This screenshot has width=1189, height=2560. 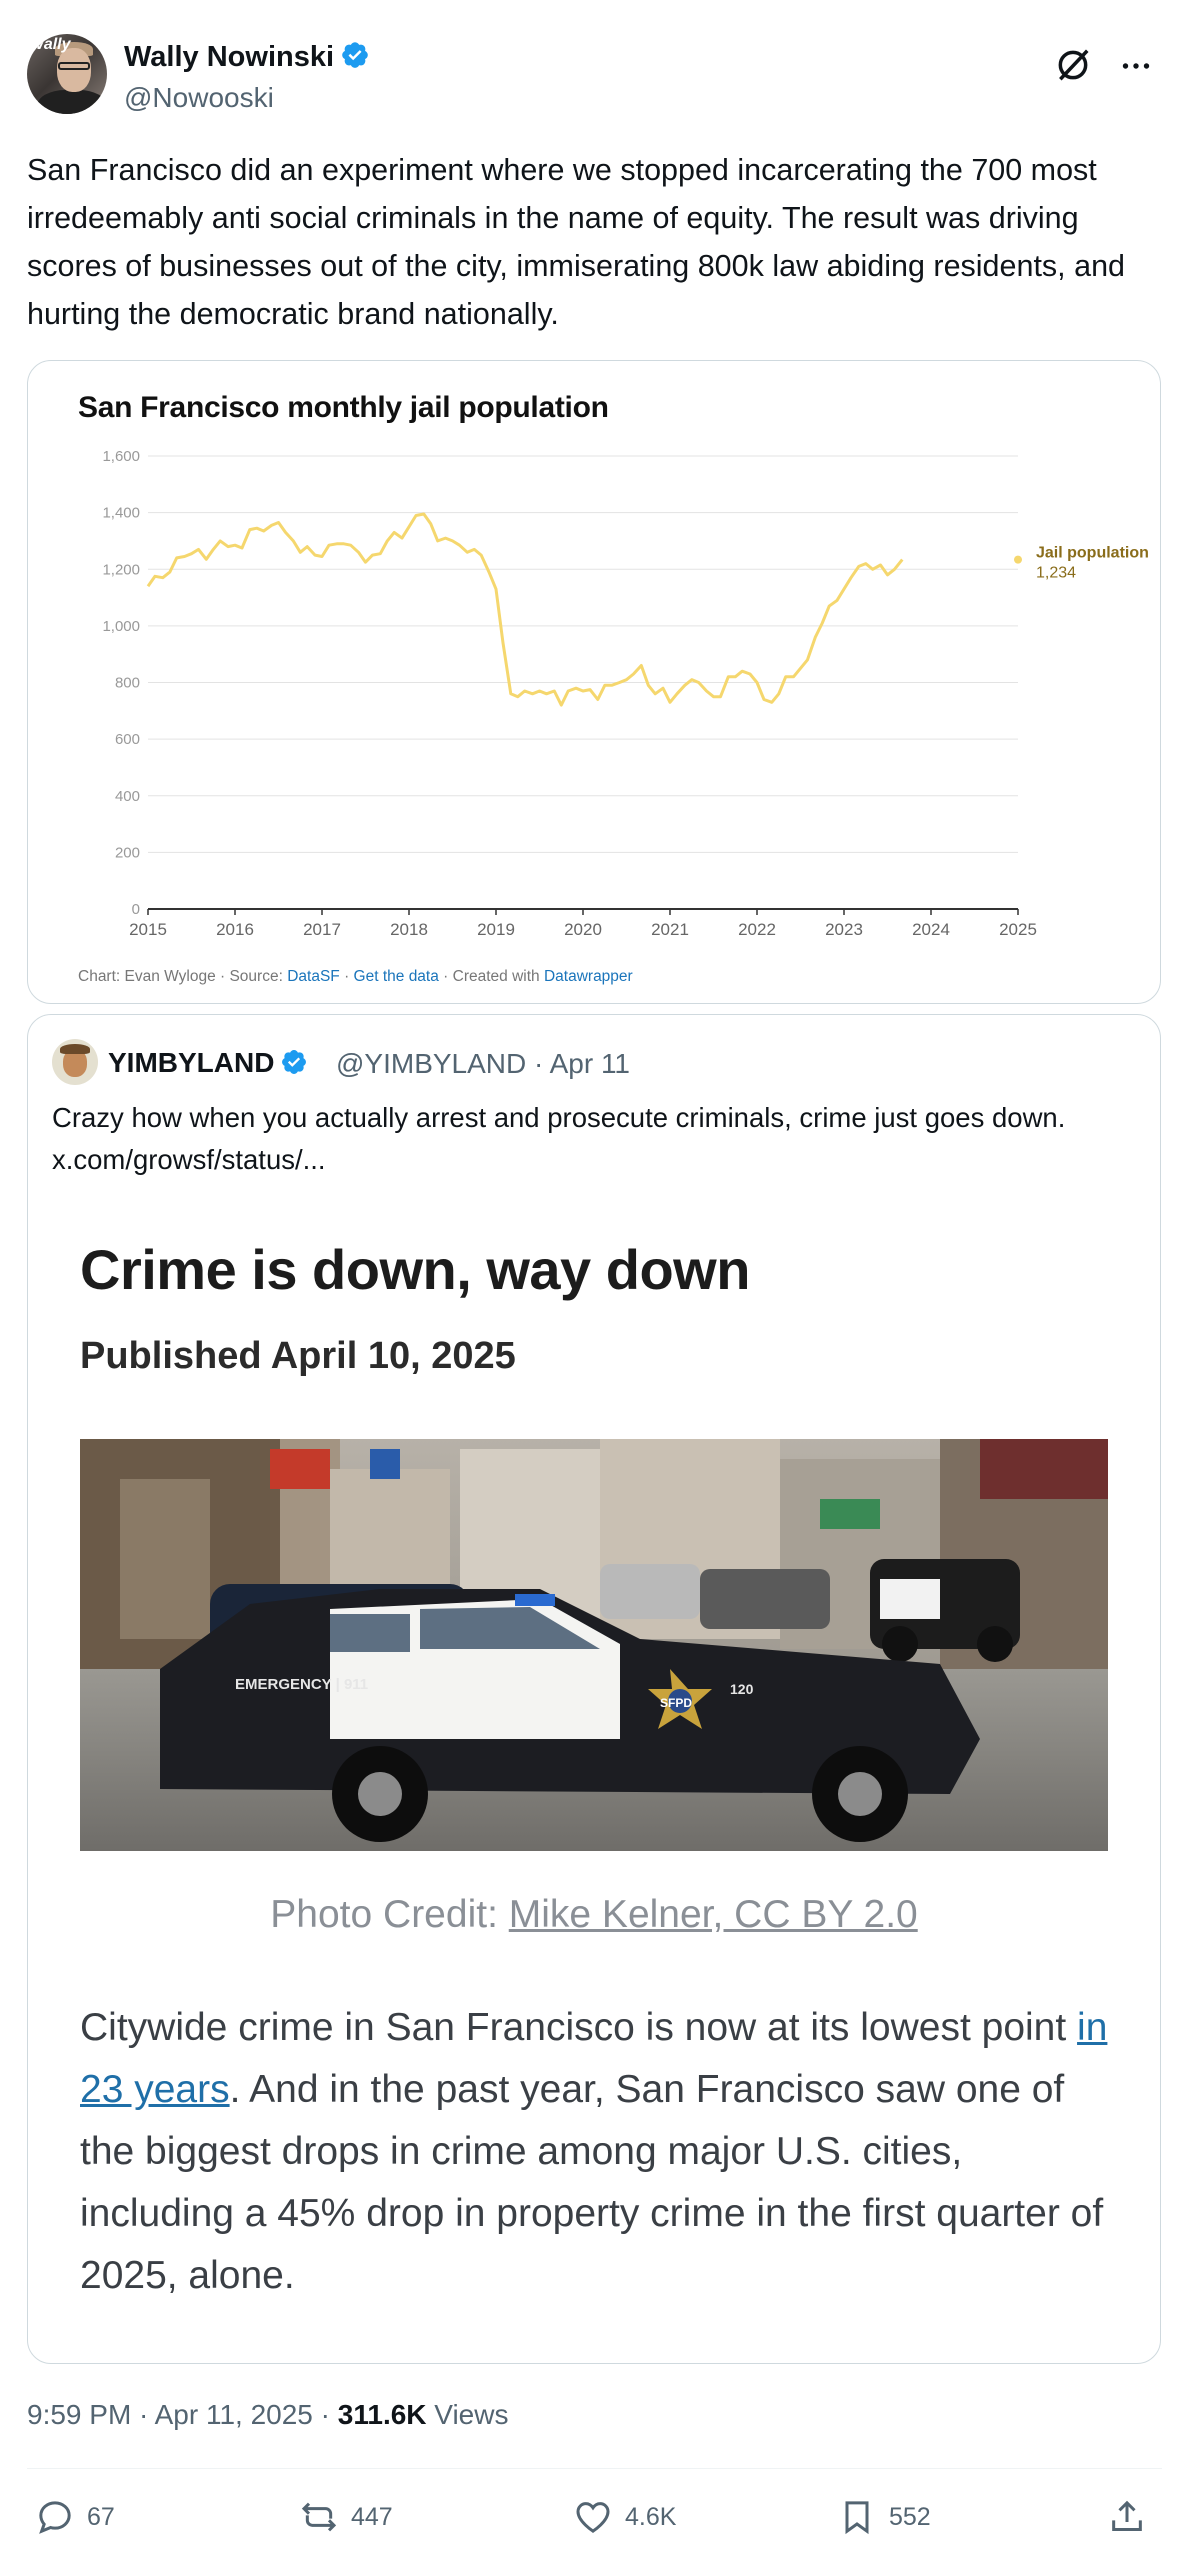 What do you see at coordinates (322, 929) in the screenshot?
I see `x-tick-label: 2017` at bounding box center [322, 929].